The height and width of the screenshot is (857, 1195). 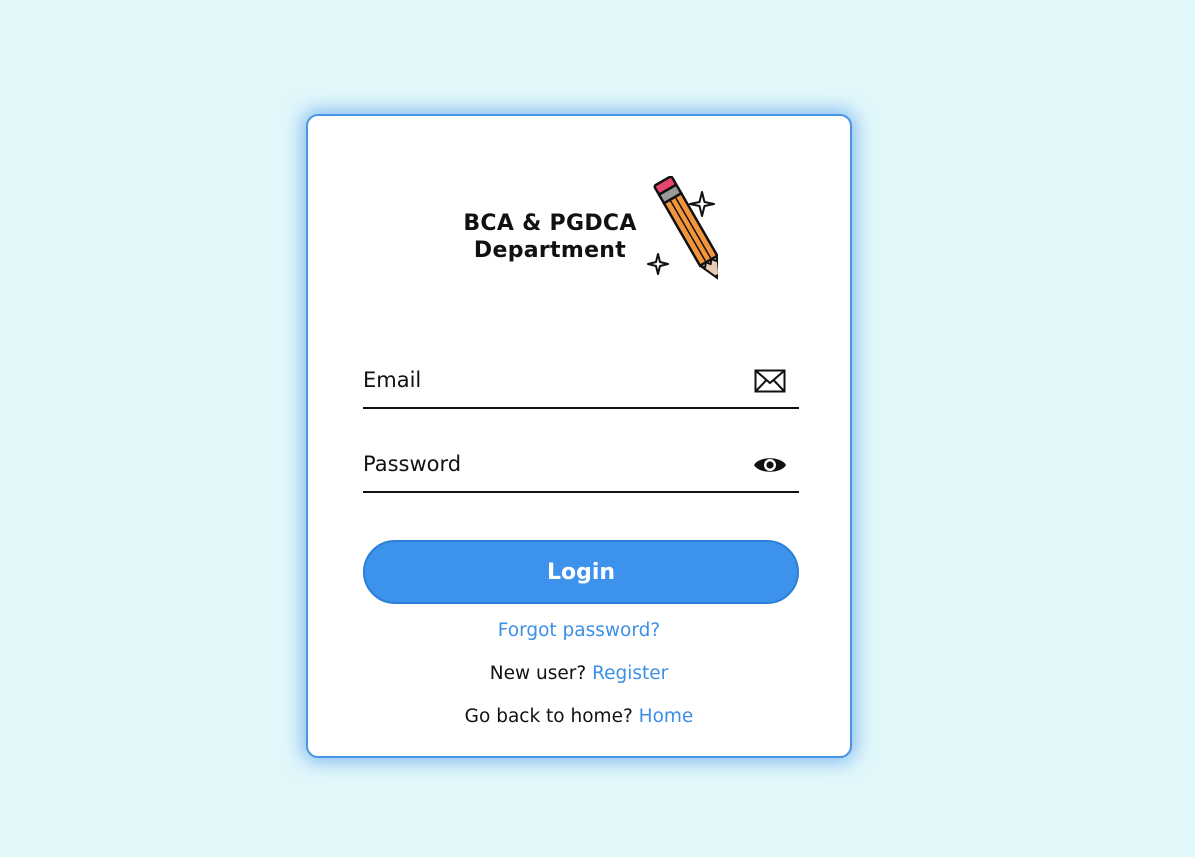 I want to click on register-prompt: New user?, so click(x=538, y=673).